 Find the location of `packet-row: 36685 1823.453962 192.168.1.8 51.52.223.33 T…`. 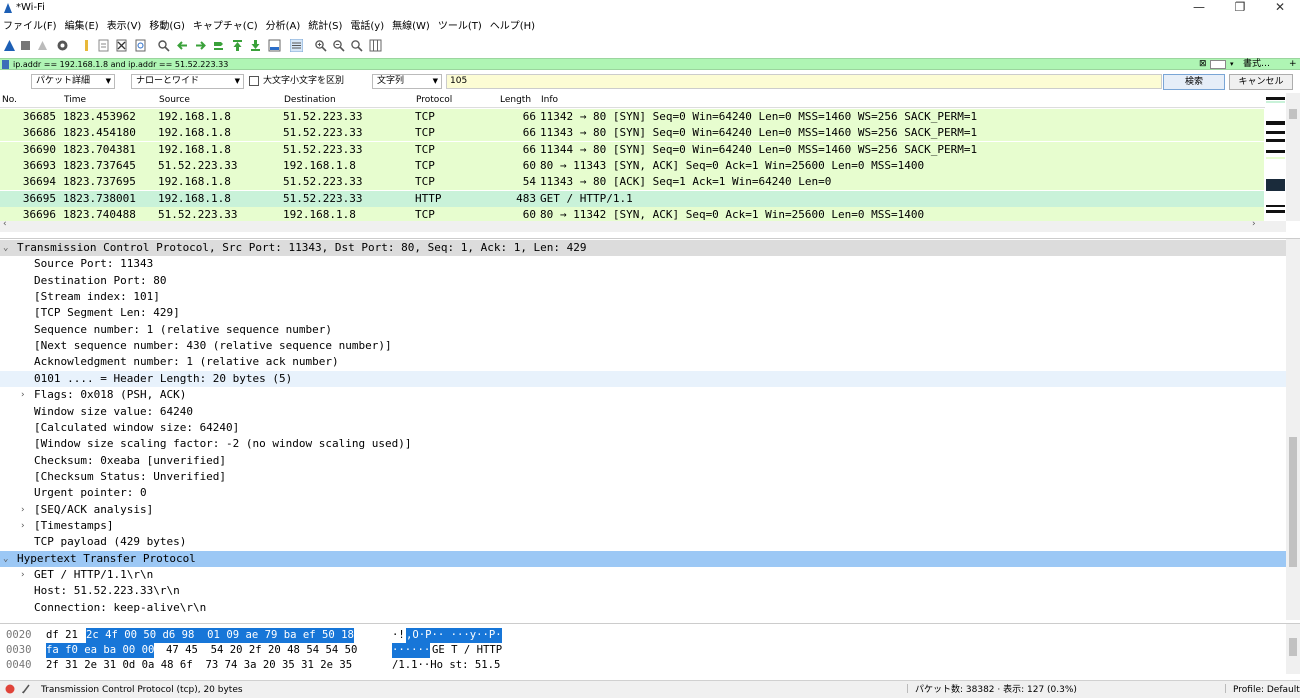

packet-row: 36685 1823.453962 192.168.1.8 51.52.223.33 T… is located at coordinates (632, 117).